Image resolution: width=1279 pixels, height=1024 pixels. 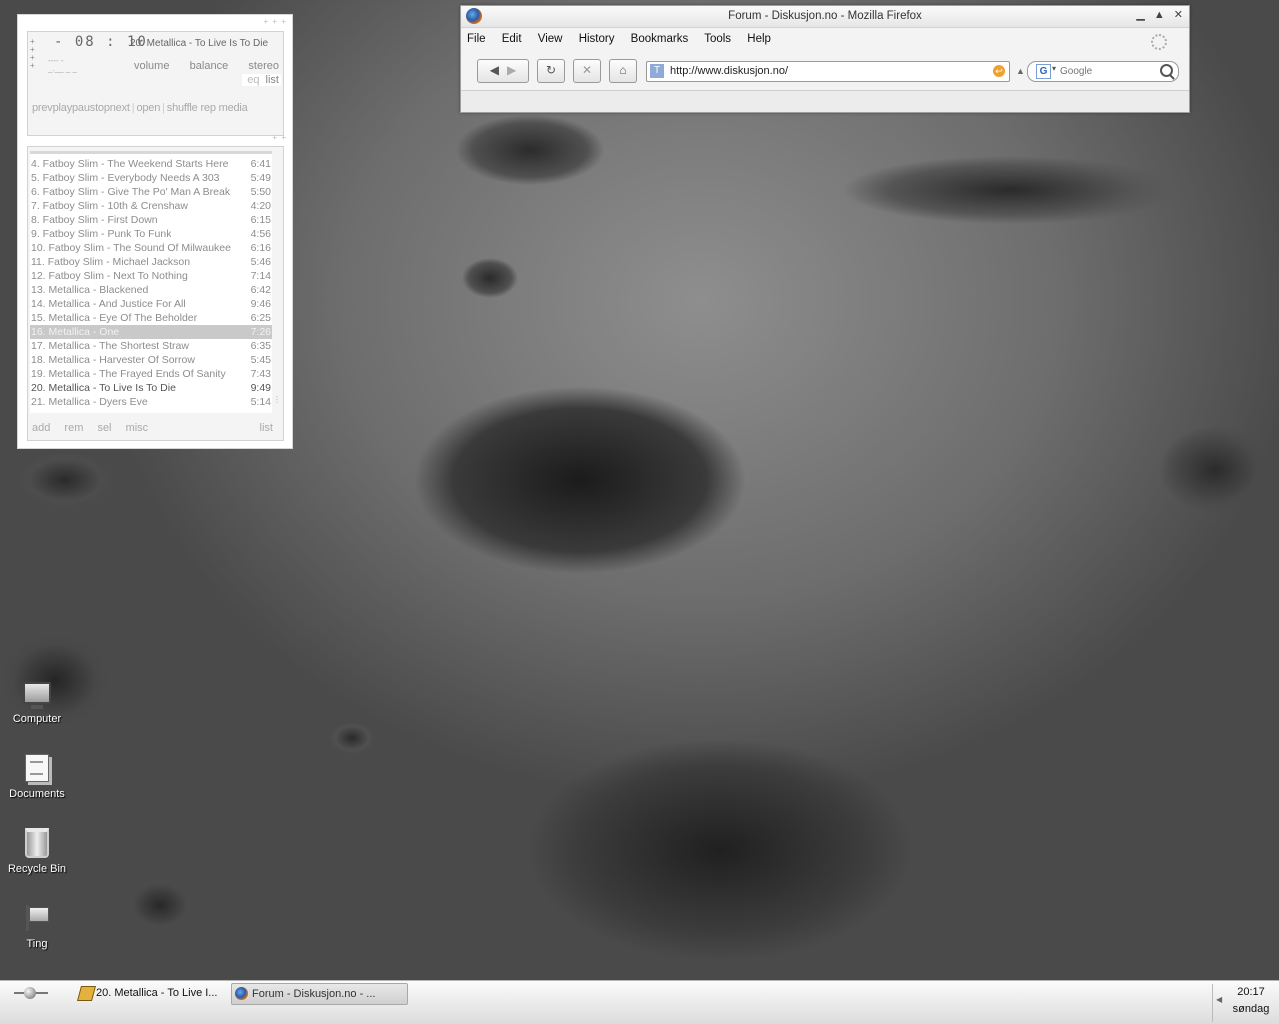 What do you see at coordinates (1251, 1001) in the screenshot?
I see `clock: 20:17 søndag` at bounding box center [1251, 1001].